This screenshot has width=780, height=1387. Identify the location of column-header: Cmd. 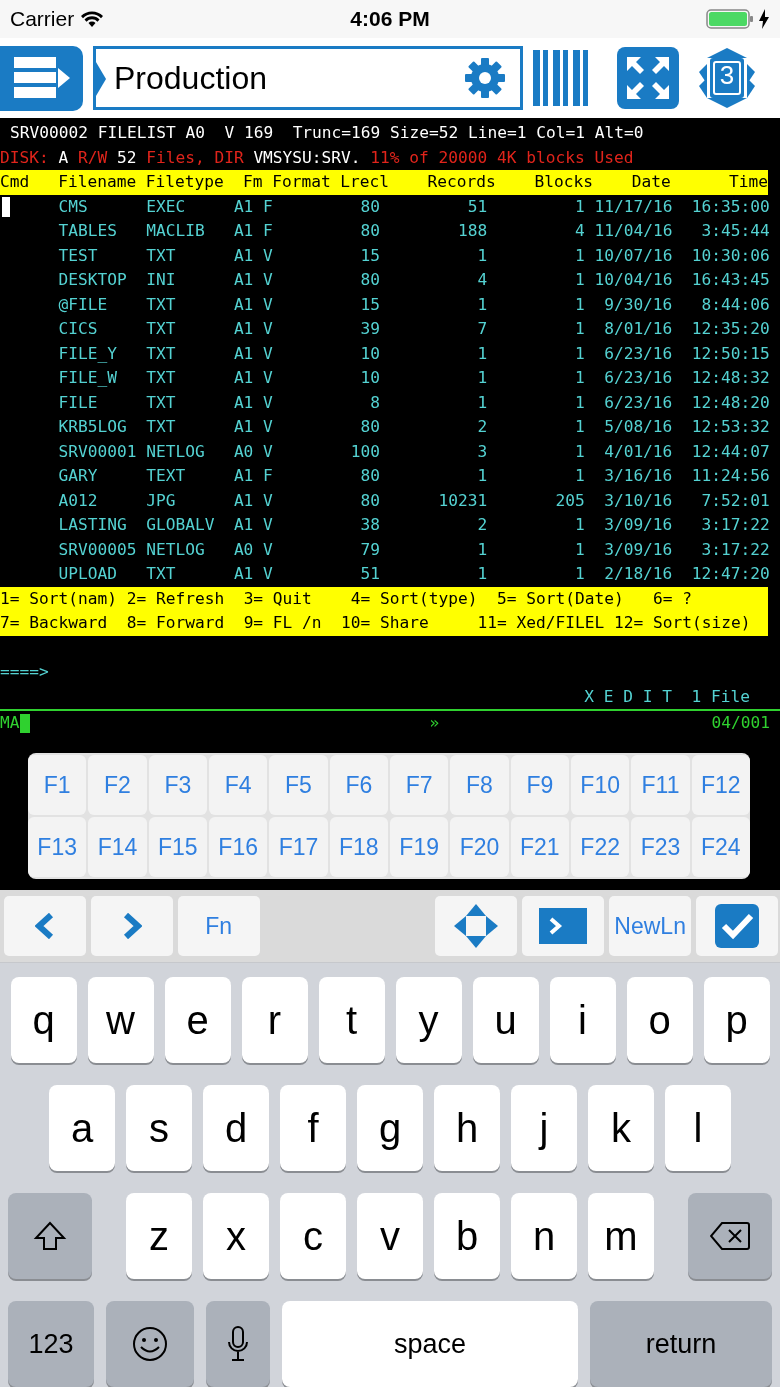
(29, 182).